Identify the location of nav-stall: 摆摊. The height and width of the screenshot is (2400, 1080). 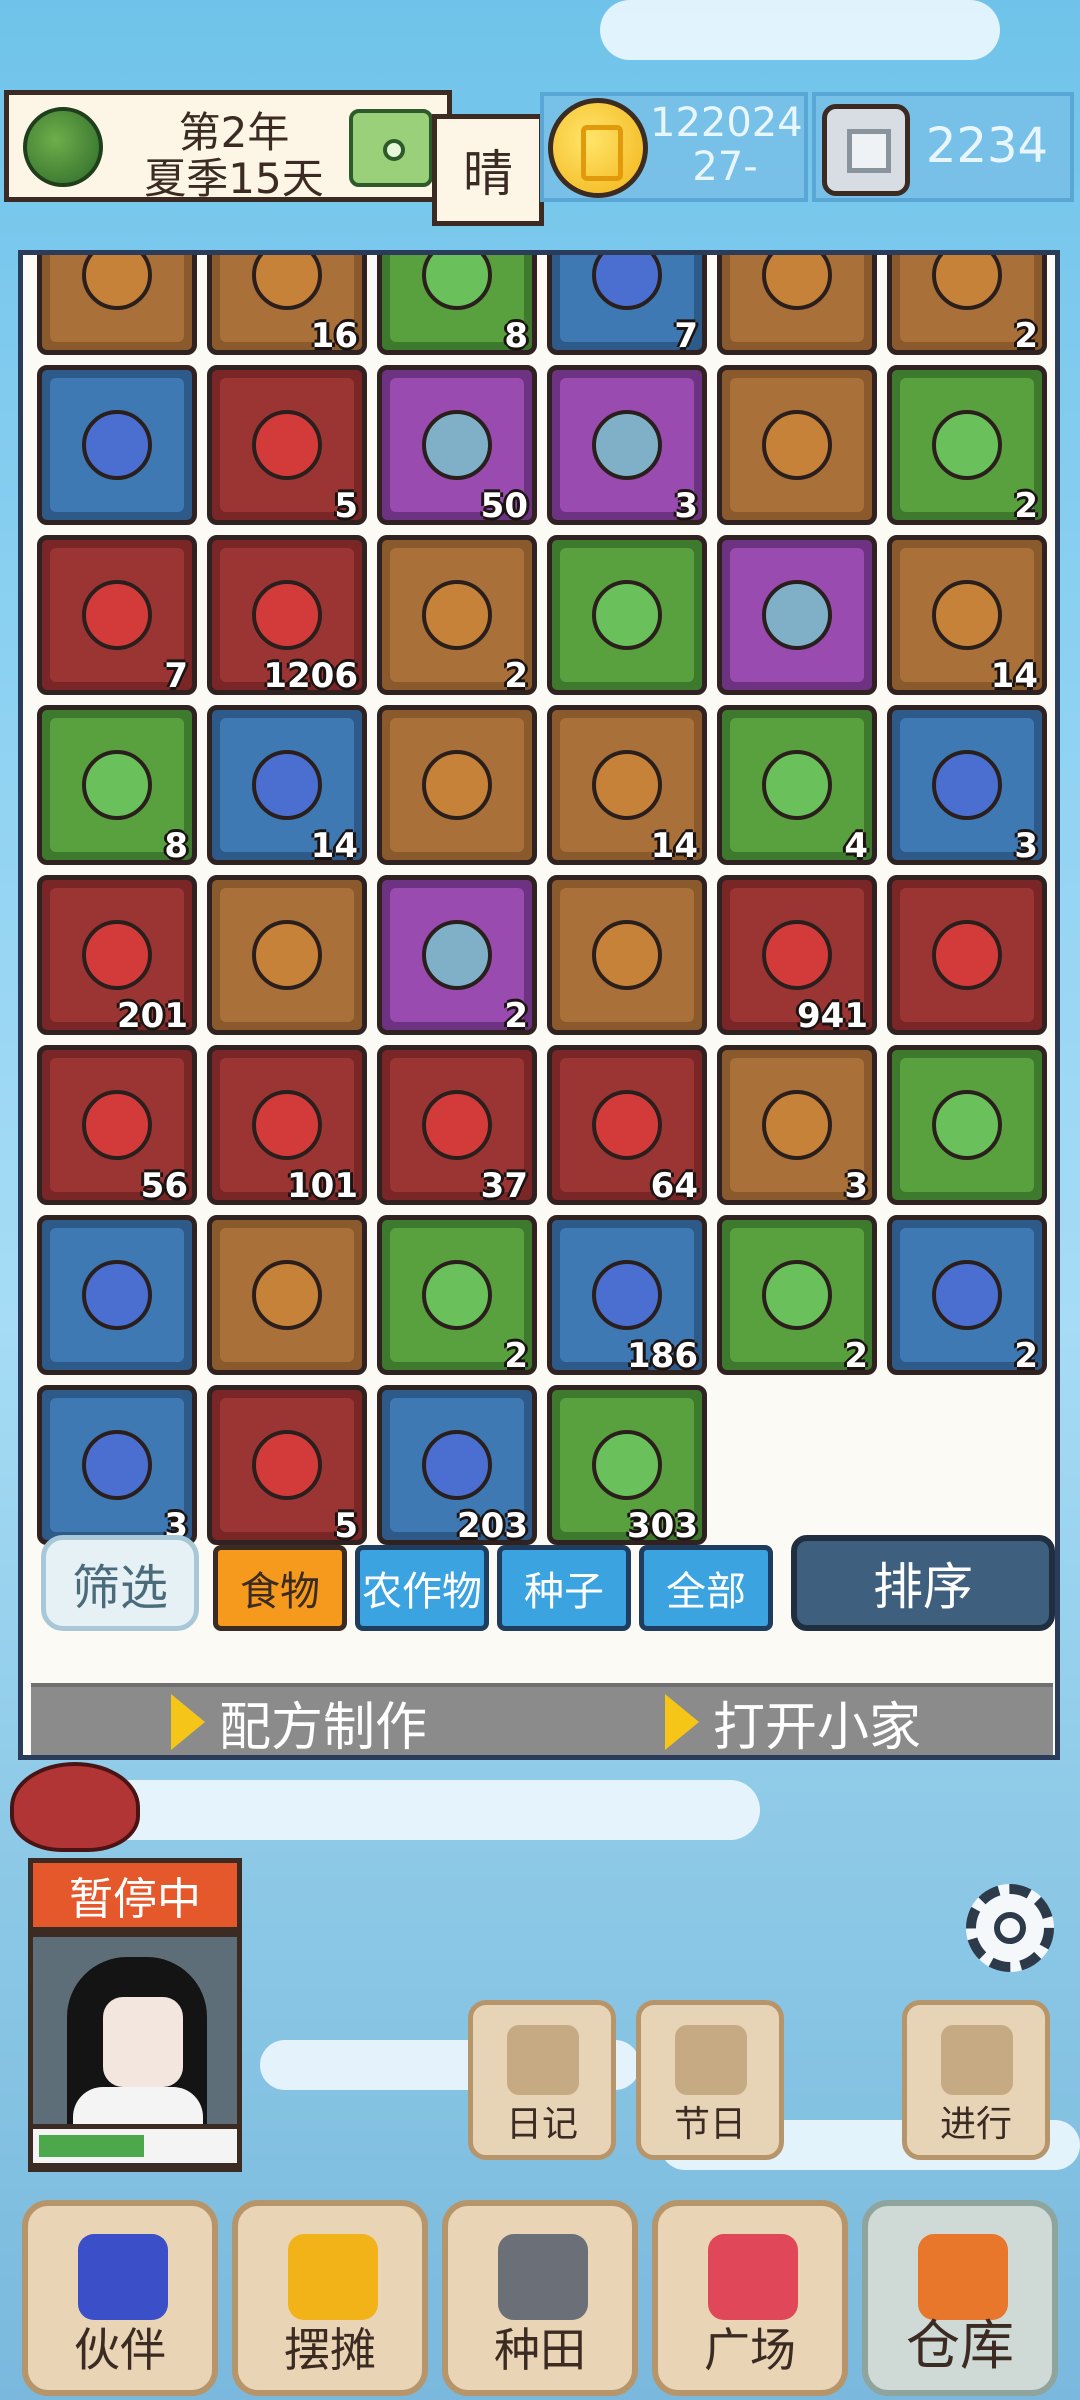
(330, 2298).